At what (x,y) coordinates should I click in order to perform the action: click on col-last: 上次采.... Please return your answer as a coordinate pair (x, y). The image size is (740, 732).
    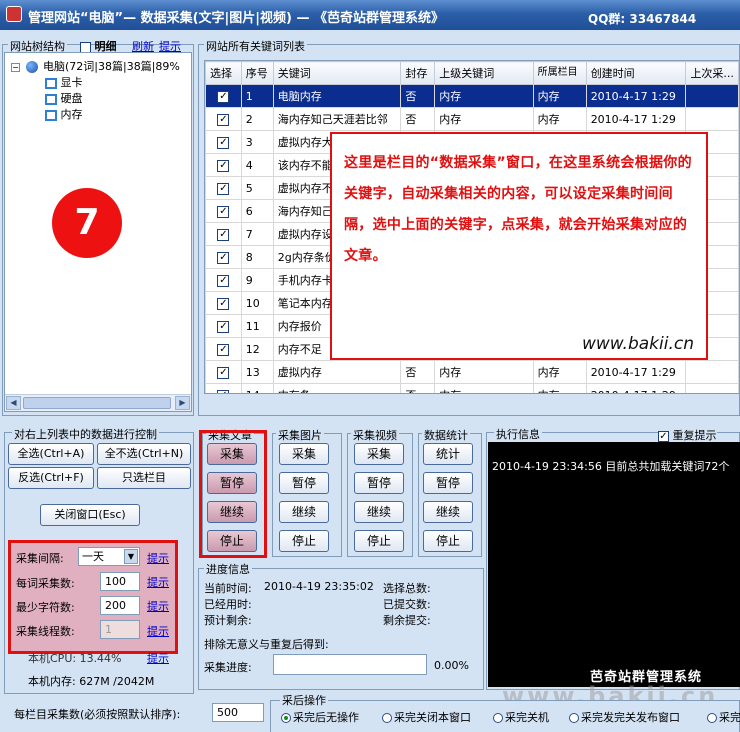
    Looking at the image, I should click on (712, 73).